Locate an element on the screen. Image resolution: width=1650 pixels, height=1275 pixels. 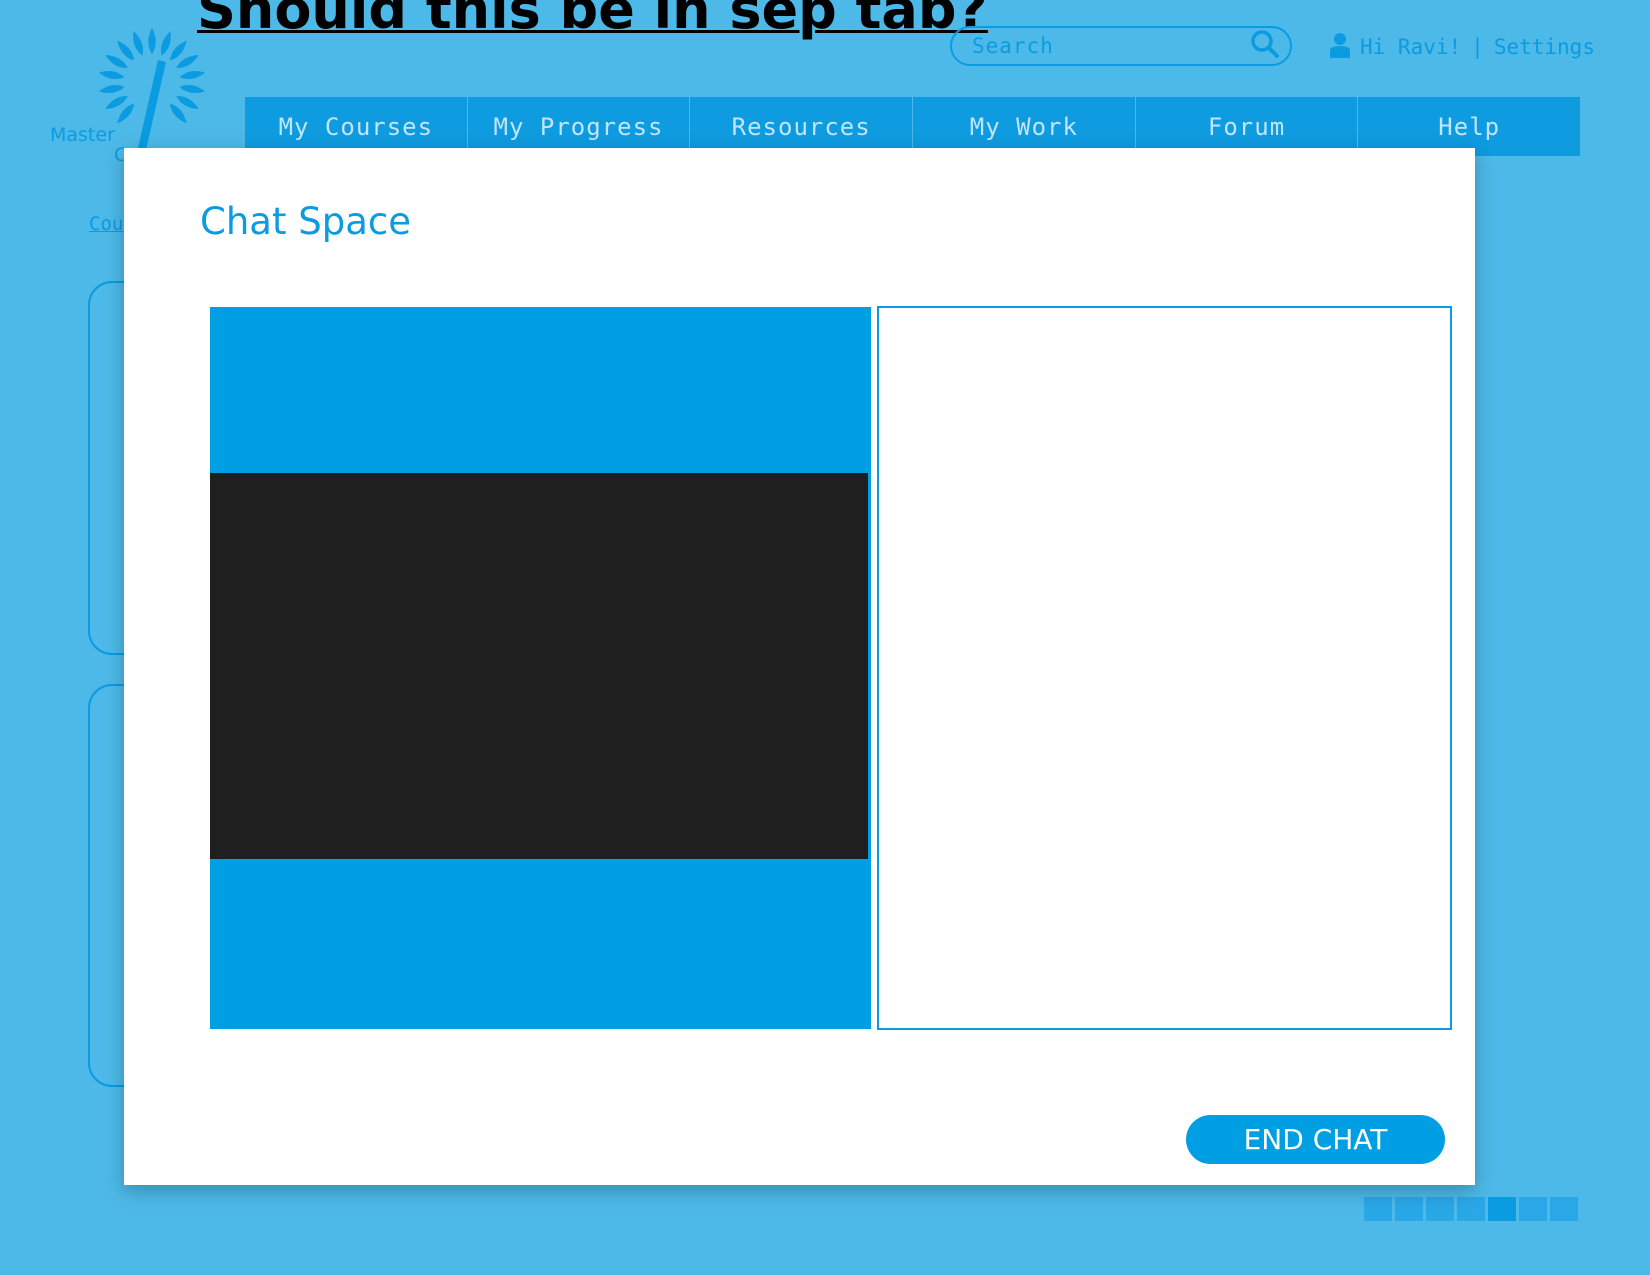
modal-title: Chat Space is located at coordinates (305, 221).